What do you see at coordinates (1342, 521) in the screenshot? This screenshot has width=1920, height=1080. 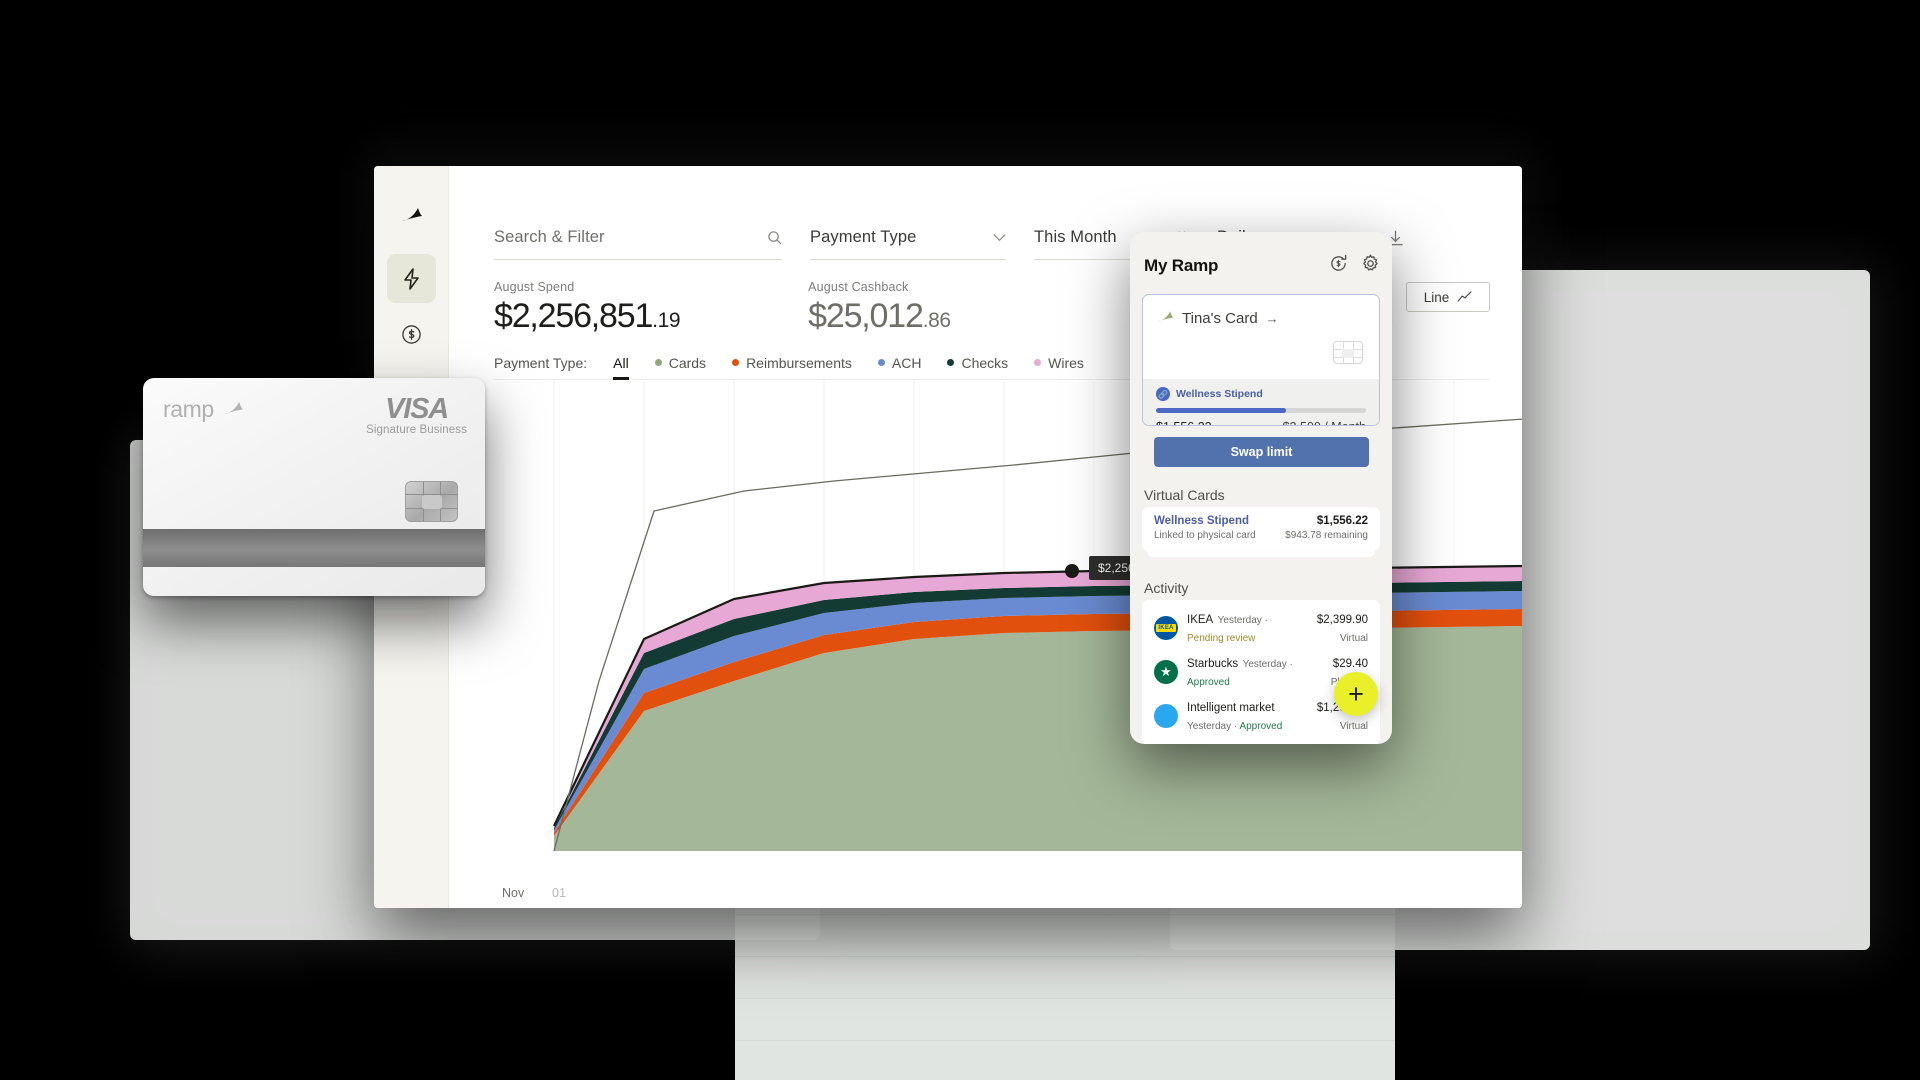 I see `virtual-card-amount: $1,556.22` at bounding box center [1342, 521].